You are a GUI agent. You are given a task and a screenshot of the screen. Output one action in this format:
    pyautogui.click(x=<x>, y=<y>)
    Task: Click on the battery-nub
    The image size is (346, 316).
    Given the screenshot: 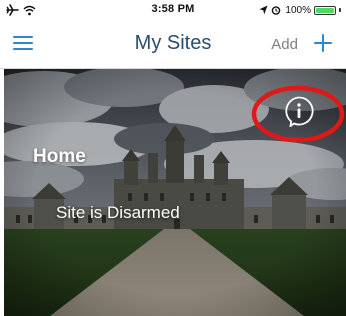 What is the action you would take?
    pyautogui.click(x=340, y=10)
    